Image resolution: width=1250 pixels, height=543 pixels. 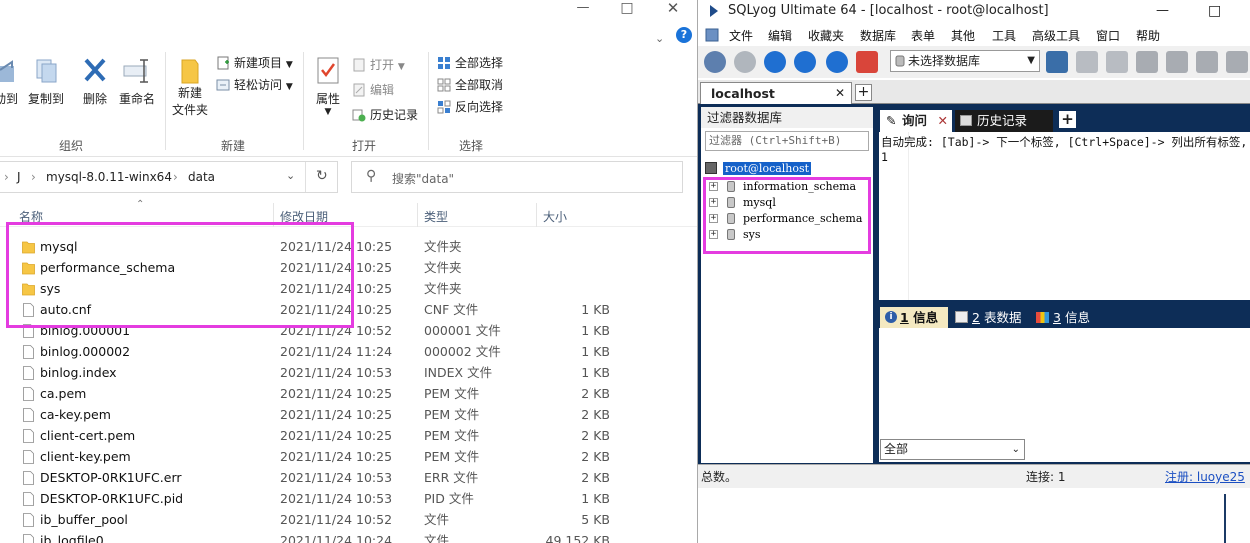 What do you see at coordinates (1207, 62) in the screenshot?
I see `table-icon` at bounding box center [1207, 62].